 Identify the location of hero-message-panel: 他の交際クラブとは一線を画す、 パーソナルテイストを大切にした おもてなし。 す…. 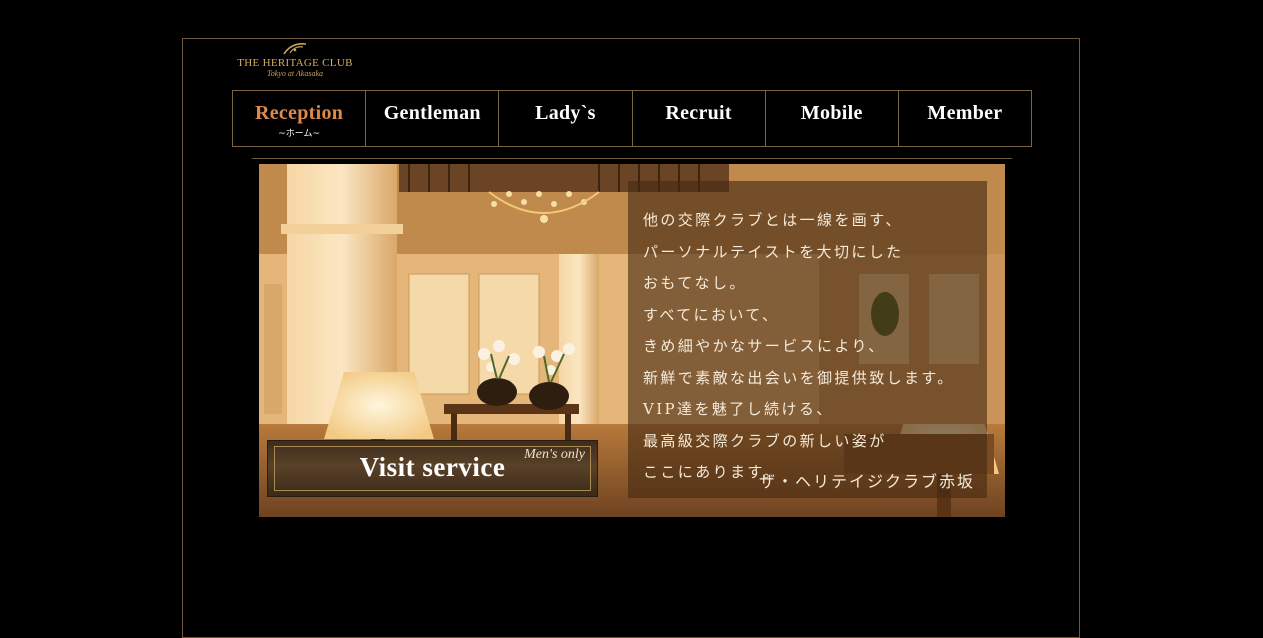
(807, 339).